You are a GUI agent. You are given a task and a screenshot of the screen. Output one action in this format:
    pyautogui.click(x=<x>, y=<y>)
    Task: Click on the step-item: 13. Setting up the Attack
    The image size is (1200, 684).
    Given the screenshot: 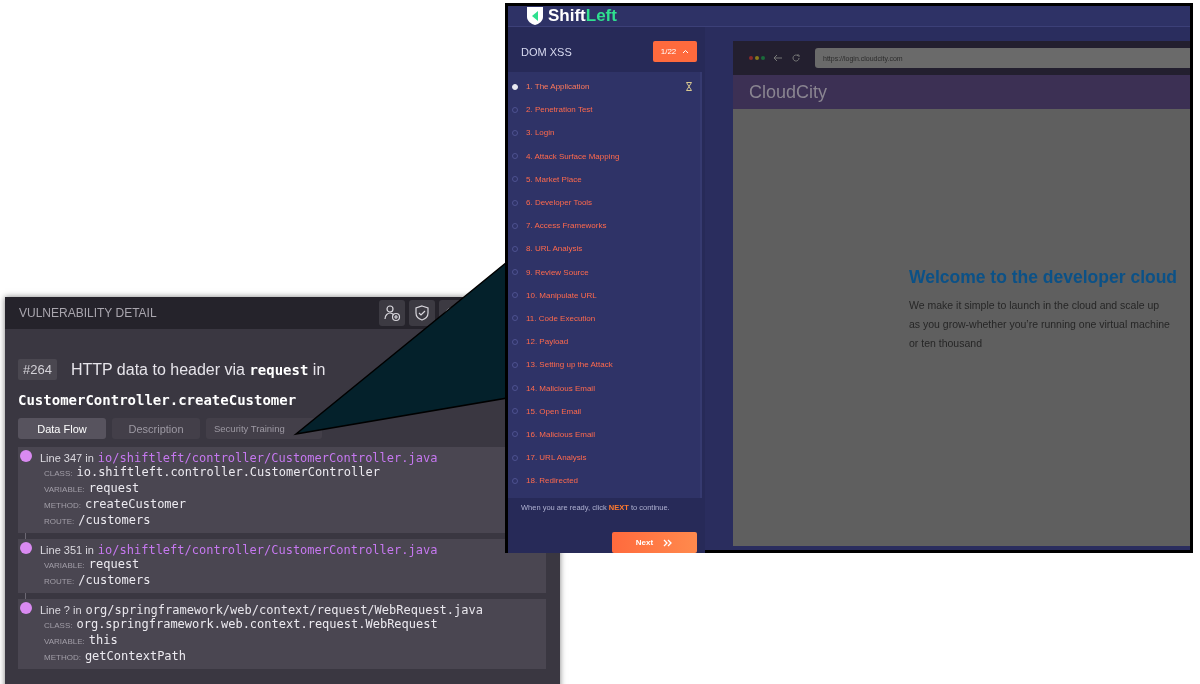 What is the action you would take?
    pyautogui.click(x=604, y=365)
    